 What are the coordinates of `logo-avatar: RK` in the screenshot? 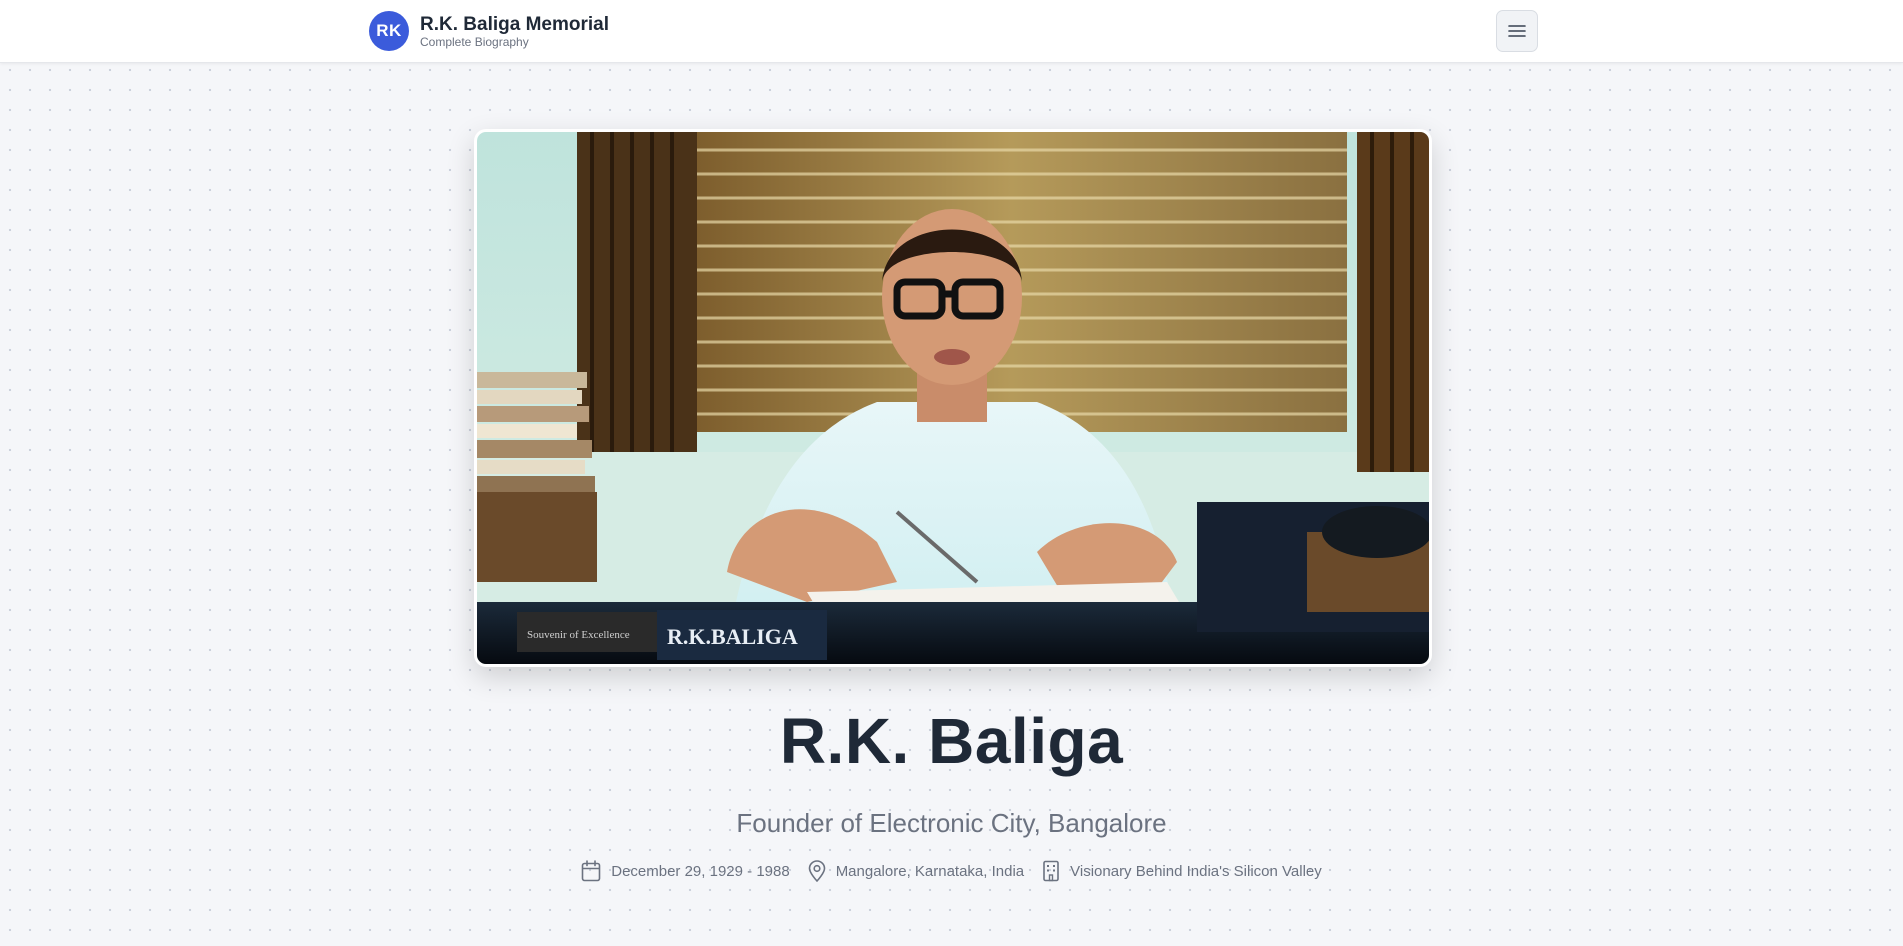 It's located at (389, 31).